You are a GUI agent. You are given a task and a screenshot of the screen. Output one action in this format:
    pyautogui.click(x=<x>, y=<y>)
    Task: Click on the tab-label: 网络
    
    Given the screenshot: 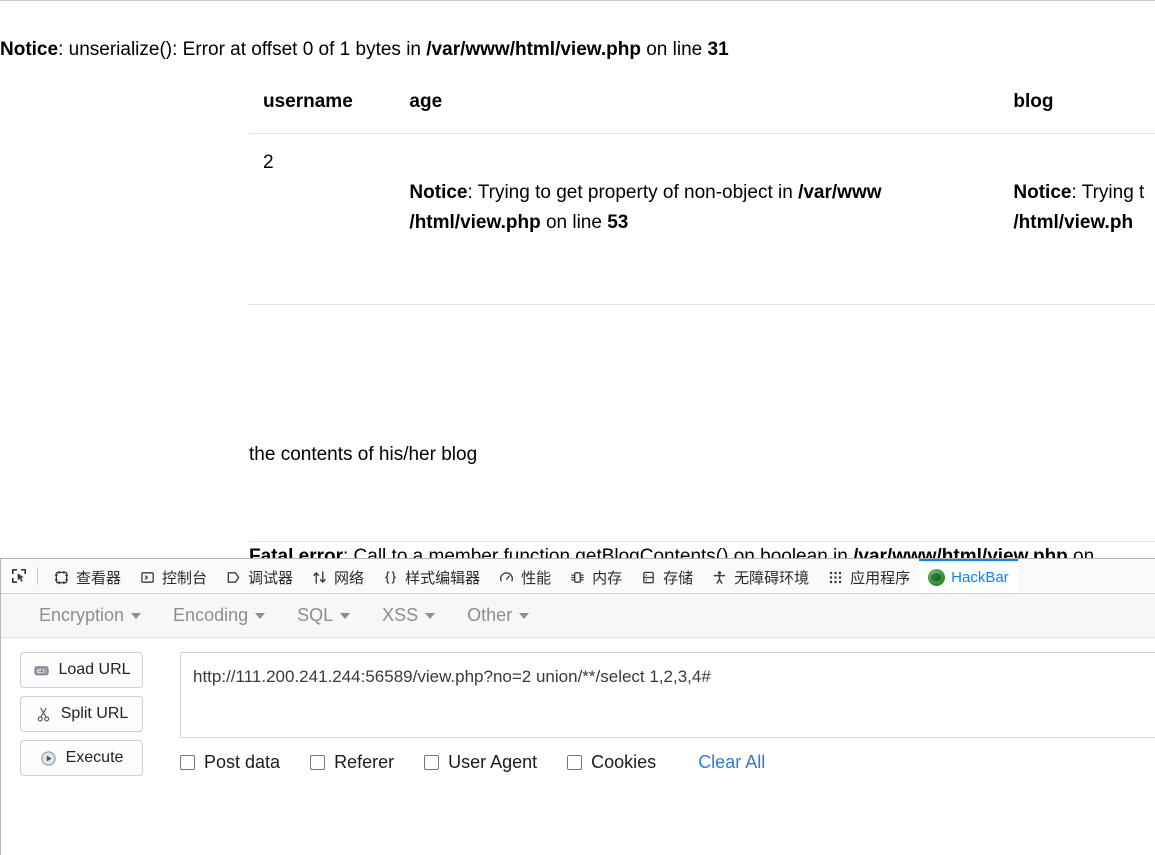 What is the action you would take?
    pyautogui.click(x=349, y=578)
    